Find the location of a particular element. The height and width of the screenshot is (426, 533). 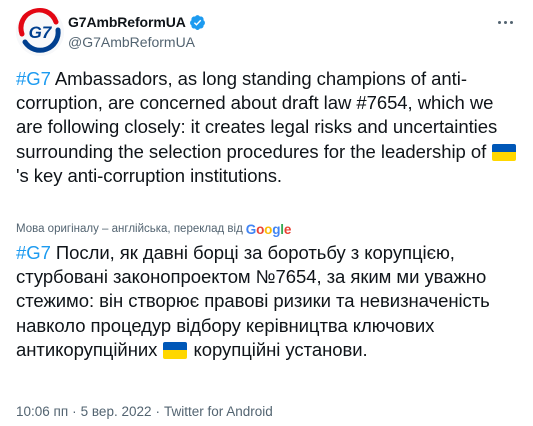

google-logo: Google is located at coordinates (268, 229).